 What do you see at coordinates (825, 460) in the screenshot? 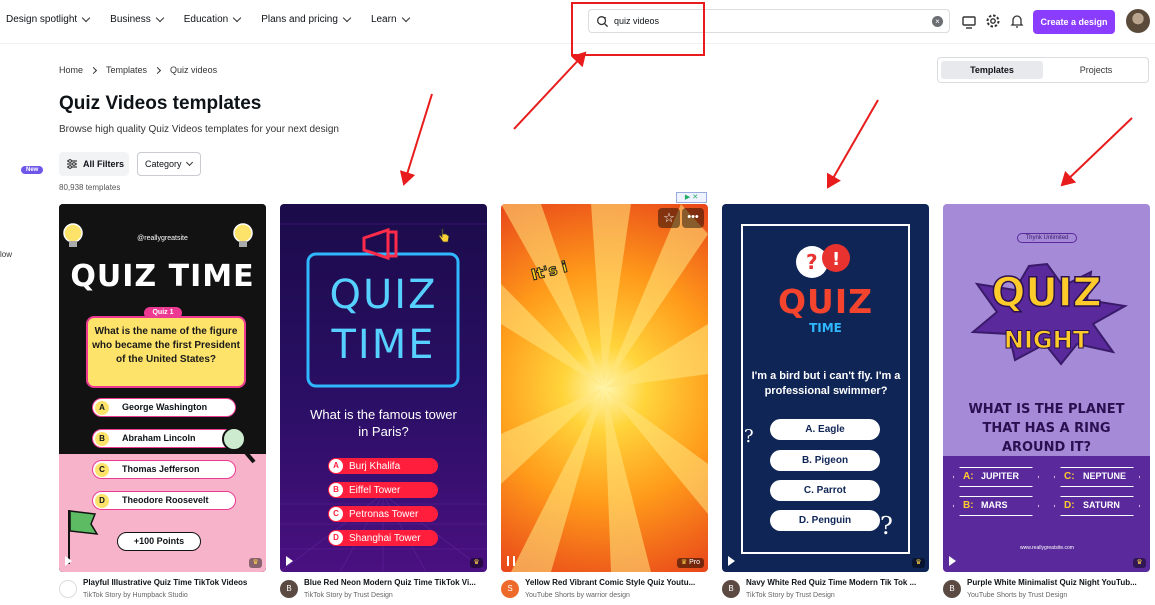
I see `card4-opt-b: B. Pigeon` at bounding box center [825, 460].